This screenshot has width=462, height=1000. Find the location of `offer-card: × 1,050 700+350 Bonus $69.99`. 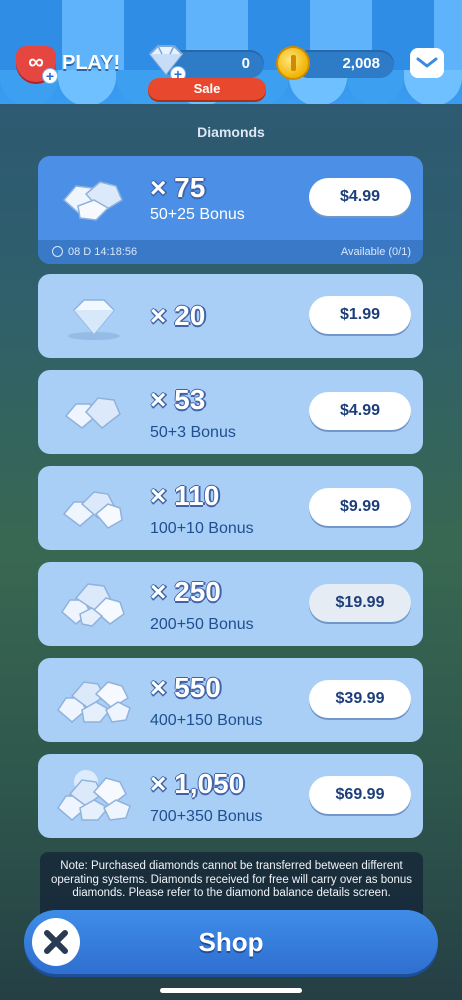

offer-card: × 1,050 700+350 Bonus $69.99 is located at coordinates (230, 796).